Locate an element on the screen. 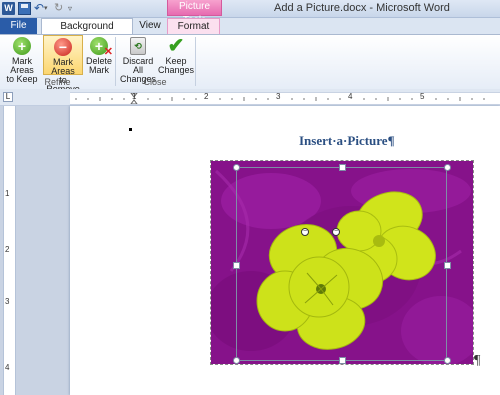 The image size is (500, 395). checkmark-icon: ✔ is located at coordinates (176, 46).